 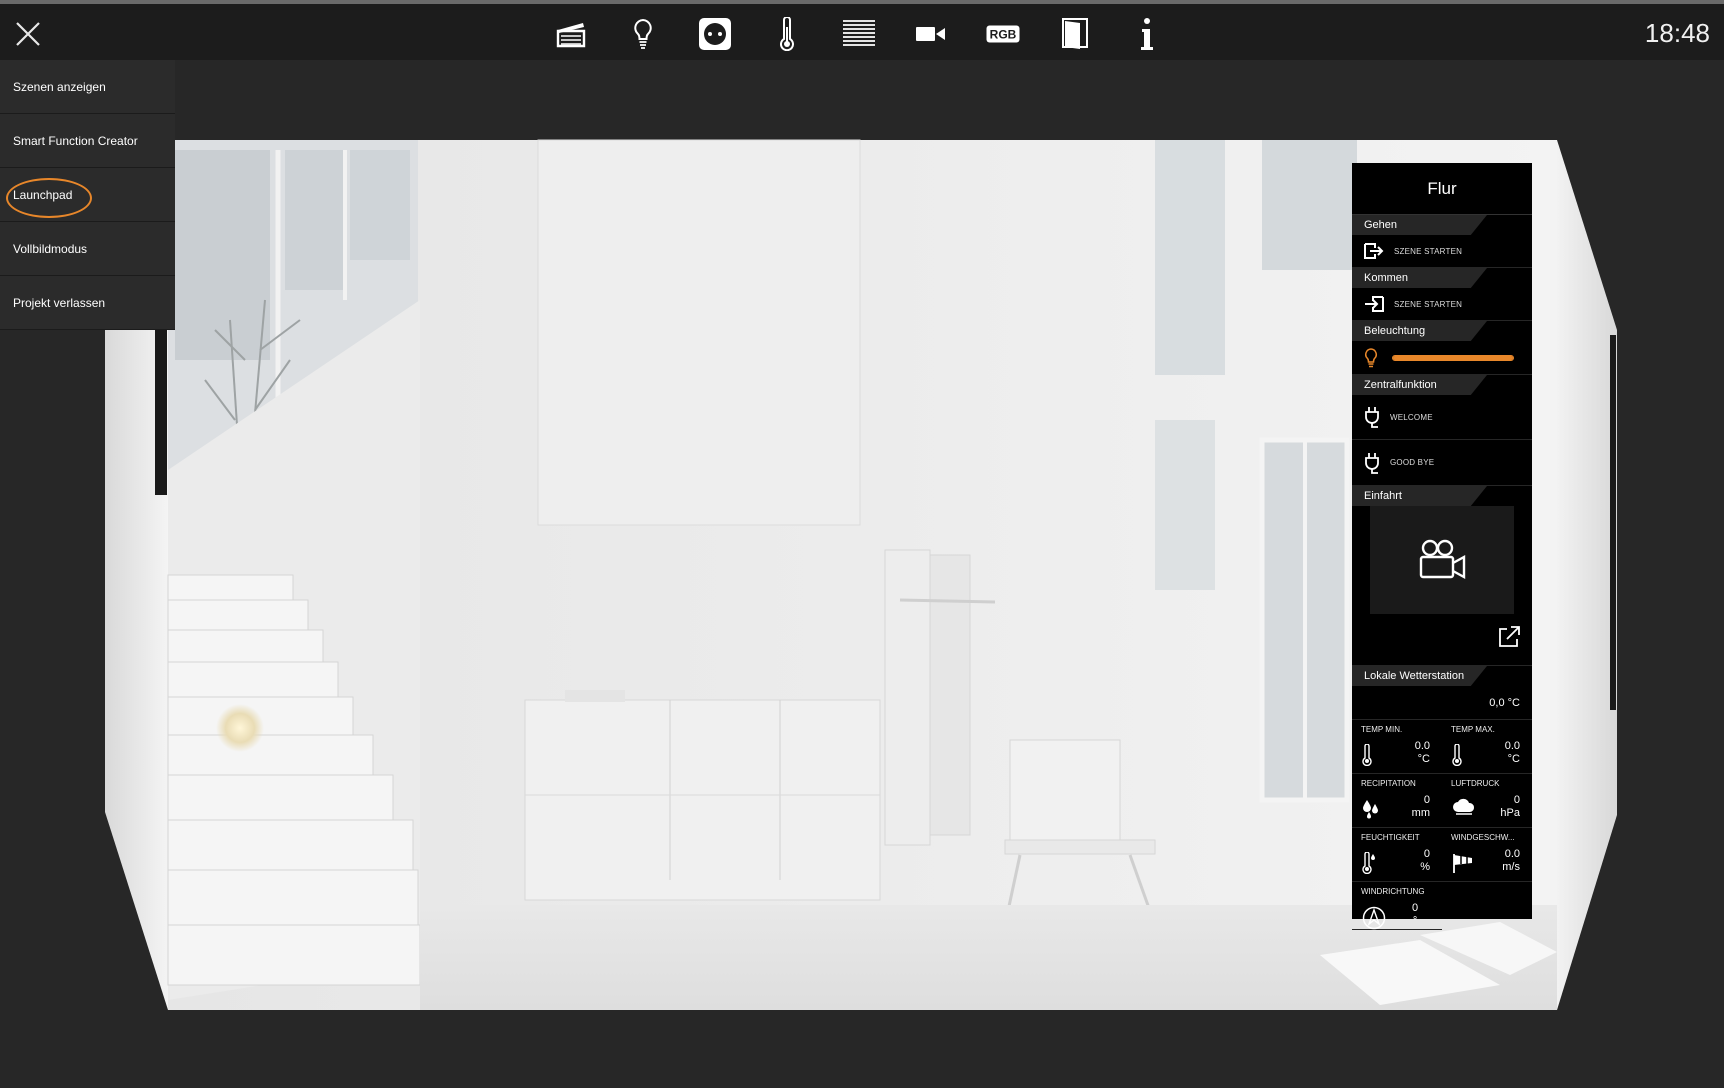 What do you see at coordinates (1442, 417) in the screenshot?
I see `welcome-button: WELCOME` at bounding box center [1442, 417].